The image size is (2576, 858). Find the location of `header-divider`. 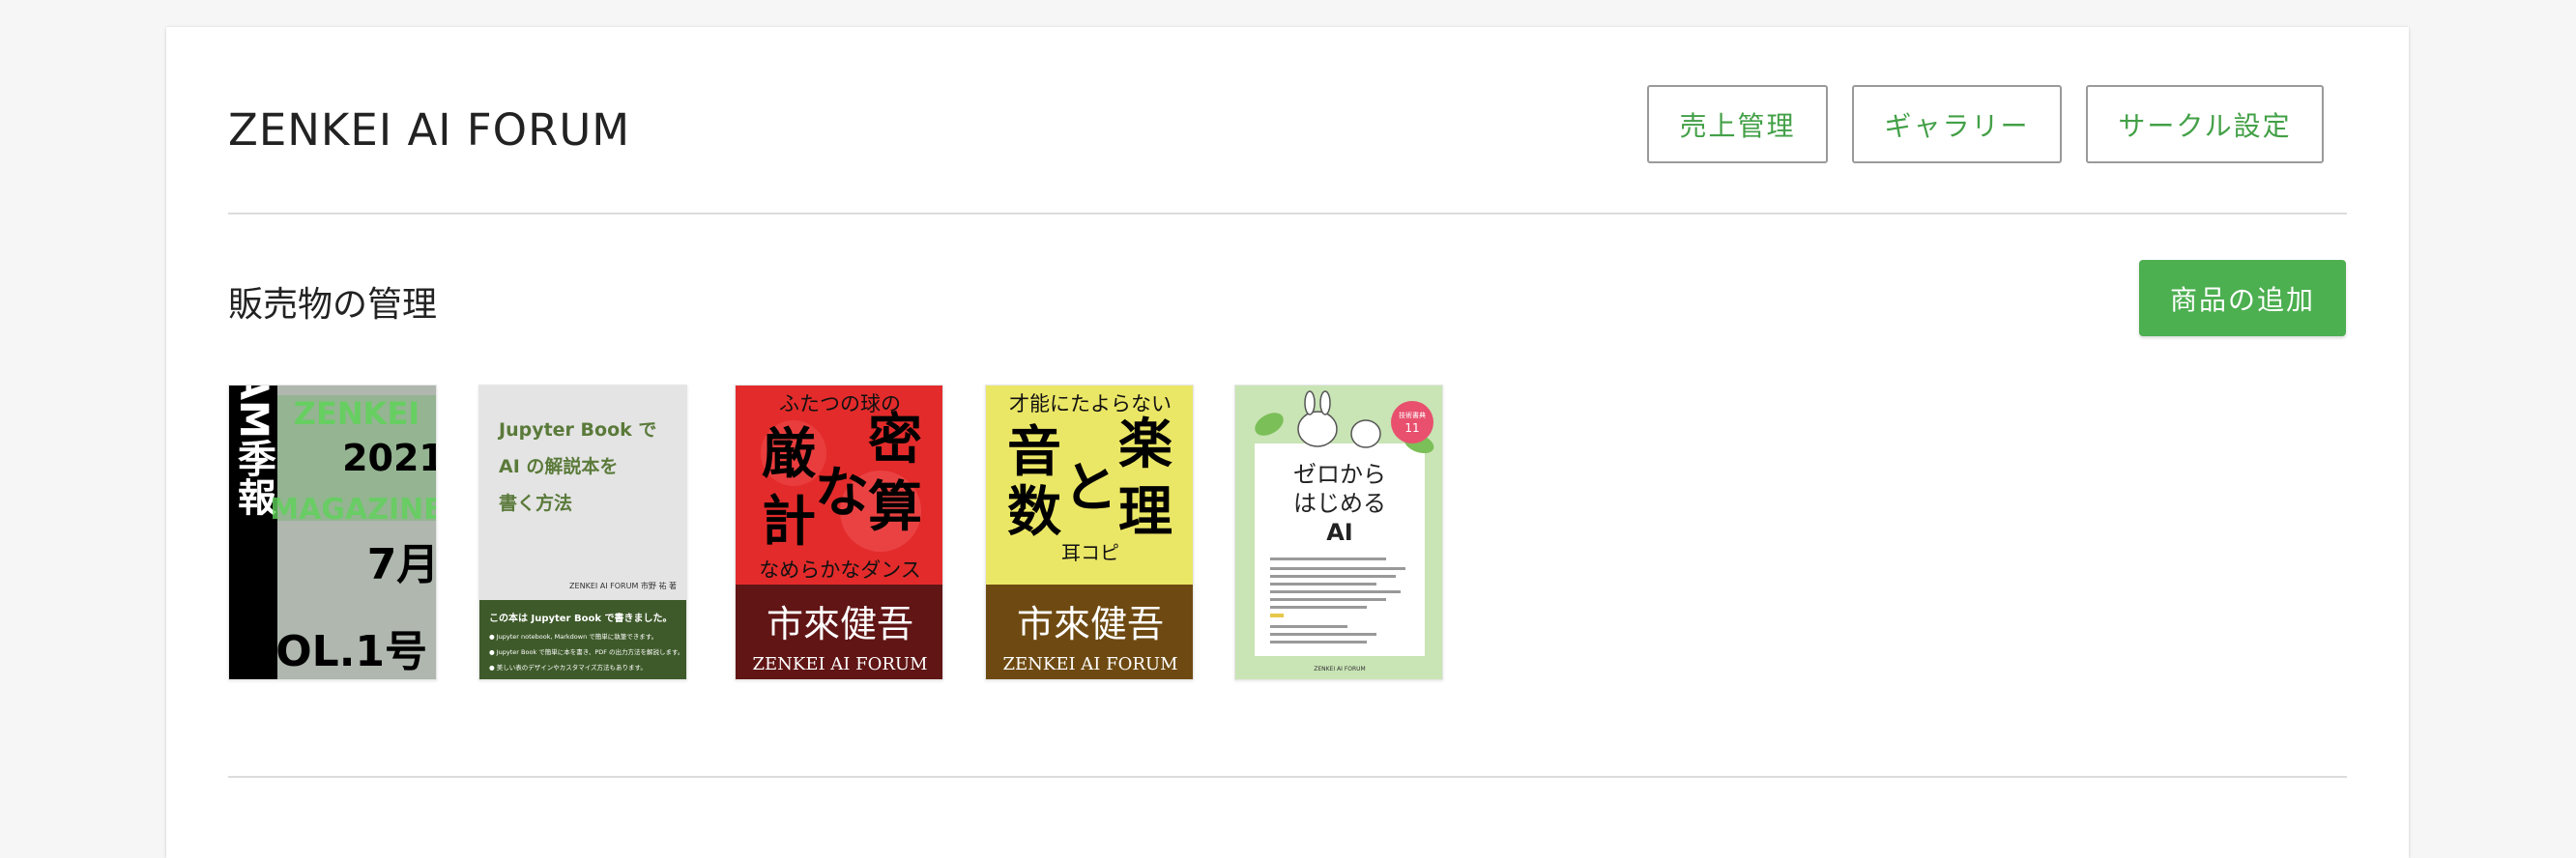

header-divider is located at coordinates (1287, 213).